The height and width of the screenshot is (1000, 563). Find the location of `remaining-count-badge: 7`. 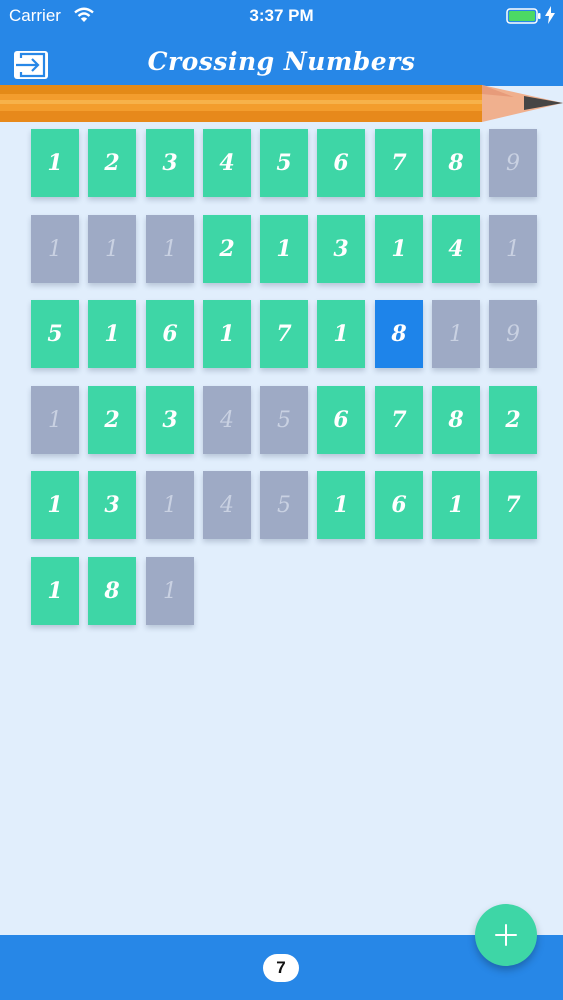

remaining-count-badge: 7 is located at coordinates (281, 968).